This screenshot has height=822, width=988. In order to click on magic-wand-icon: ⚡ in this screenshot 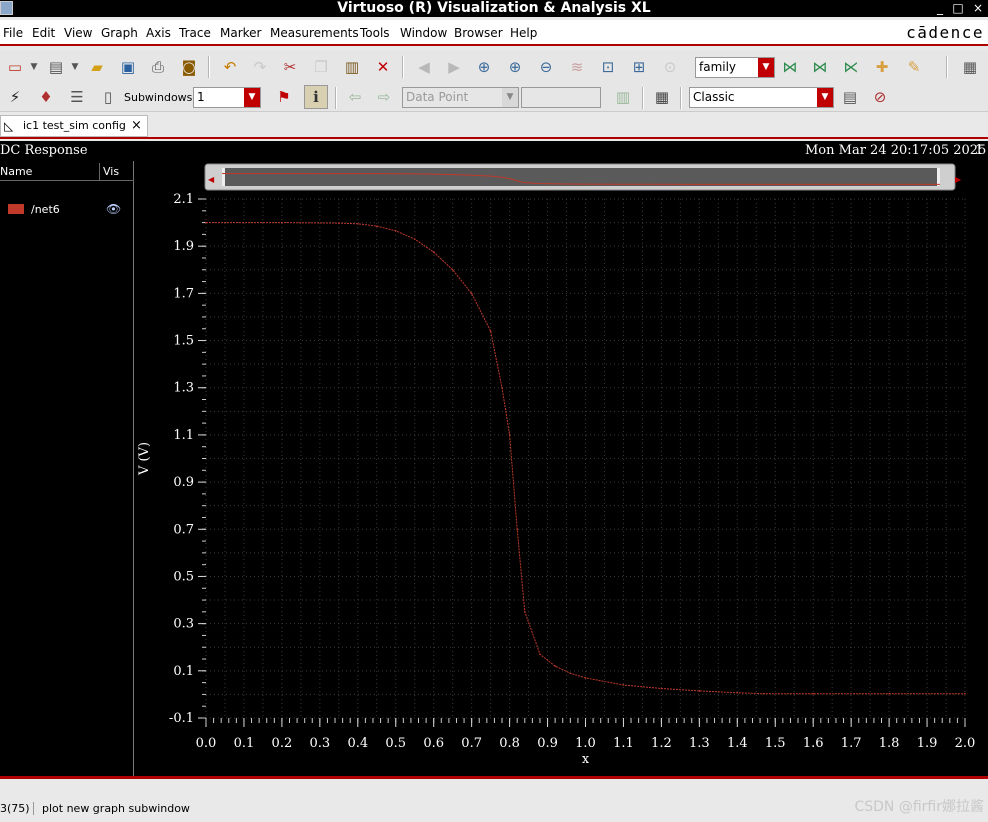, I will do `click(15, 97)`.